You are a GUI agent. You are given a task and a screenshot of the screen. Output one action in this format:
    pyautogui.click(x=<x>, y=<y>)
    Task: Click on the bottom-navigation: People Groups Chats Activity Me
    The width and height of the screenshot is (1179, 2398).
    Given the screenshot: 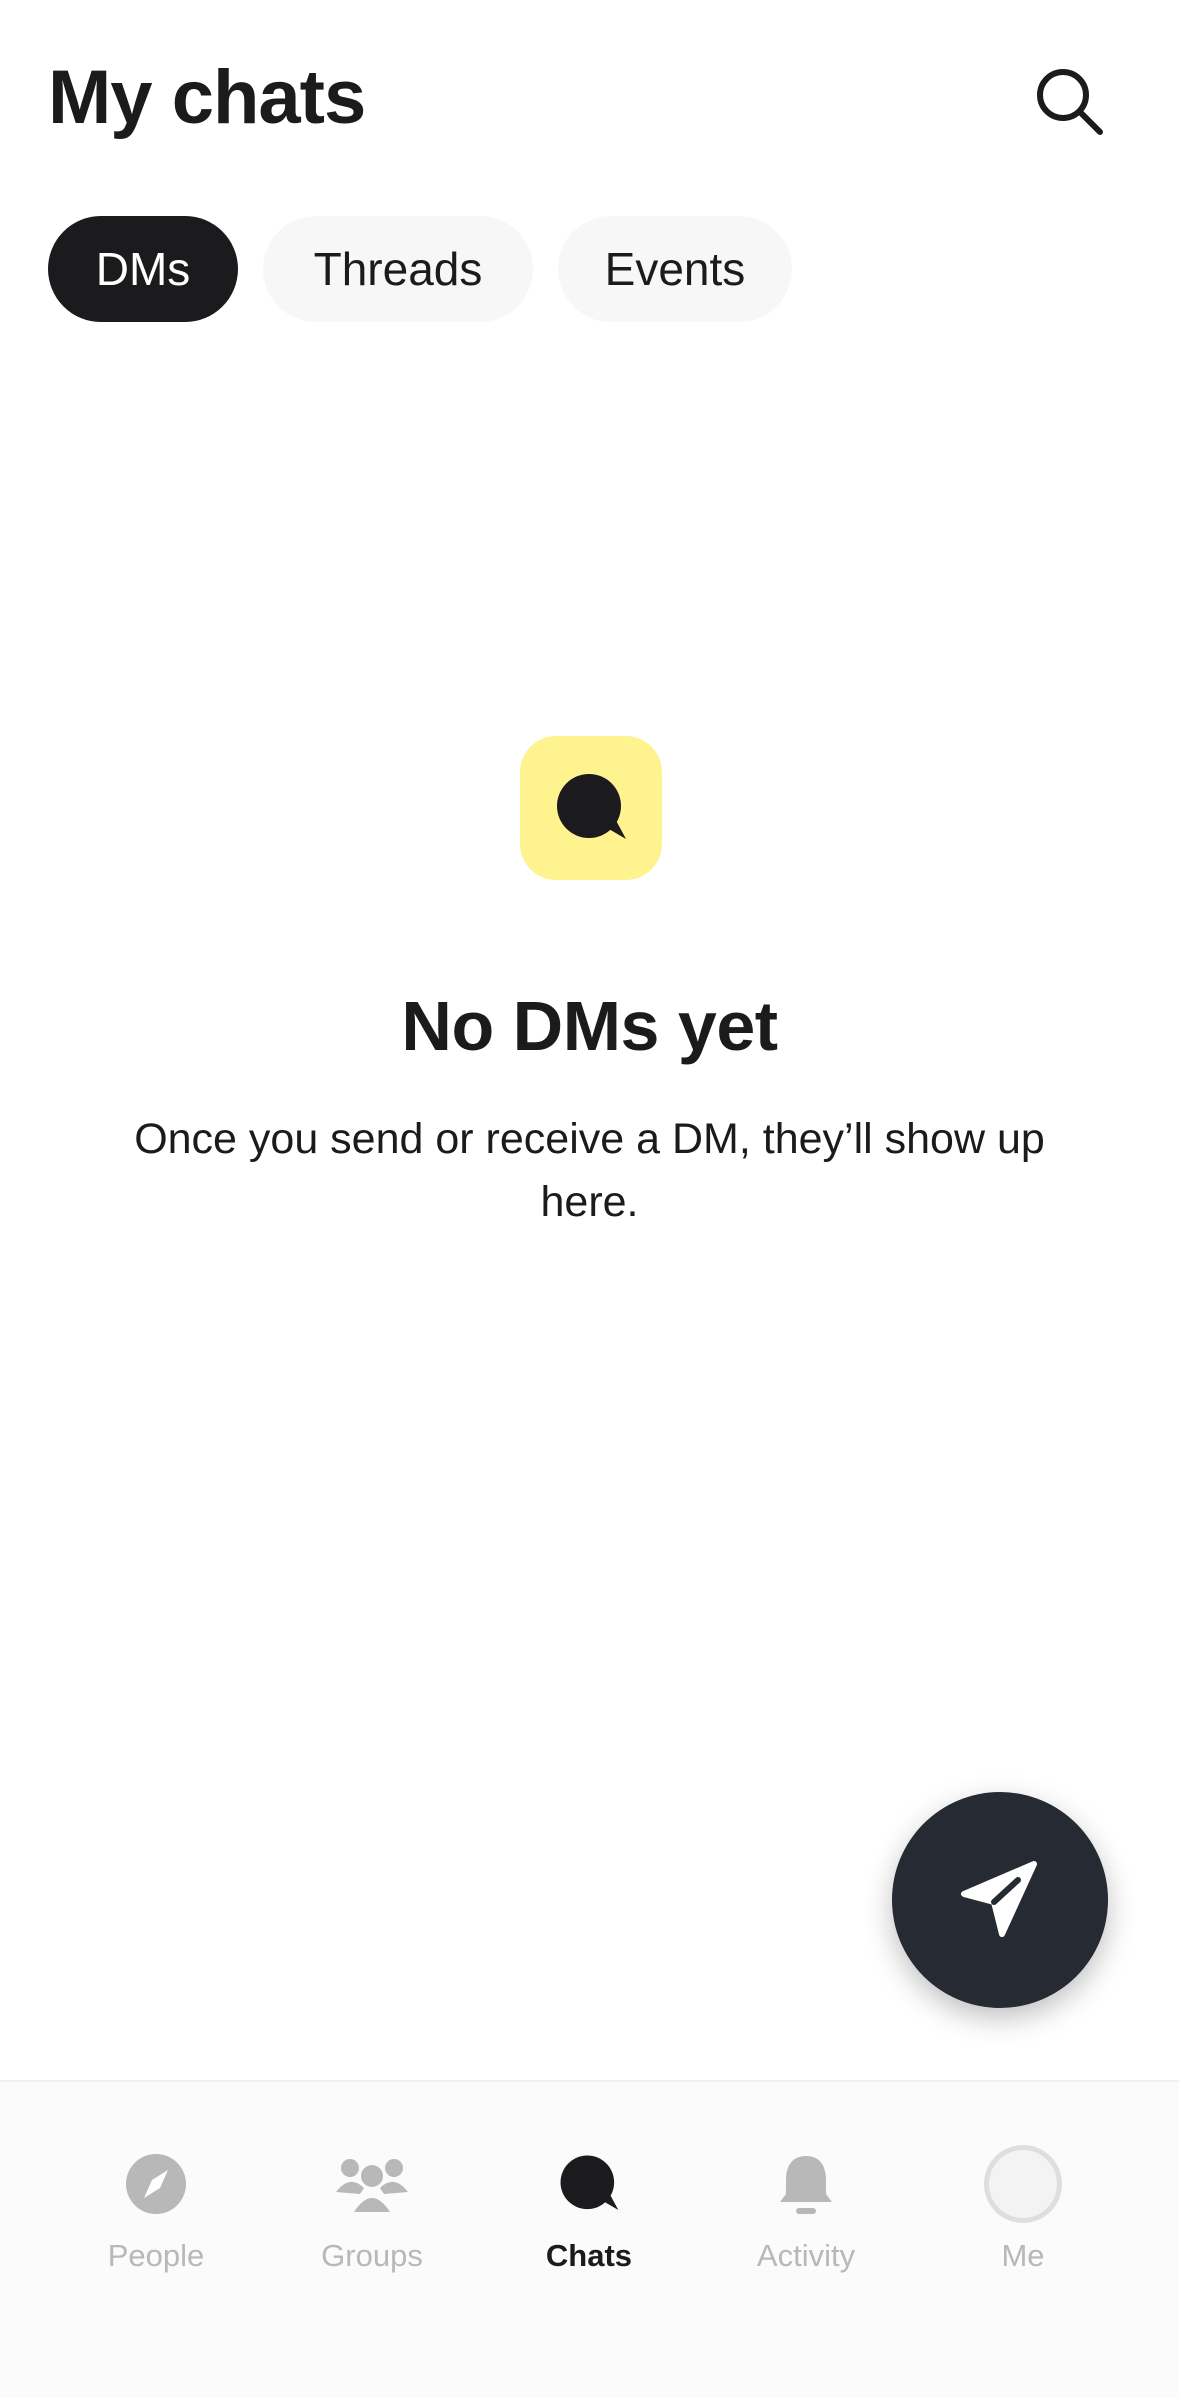 What is the action you would take?
    pyautogui.click(x=589, y=2239)
    